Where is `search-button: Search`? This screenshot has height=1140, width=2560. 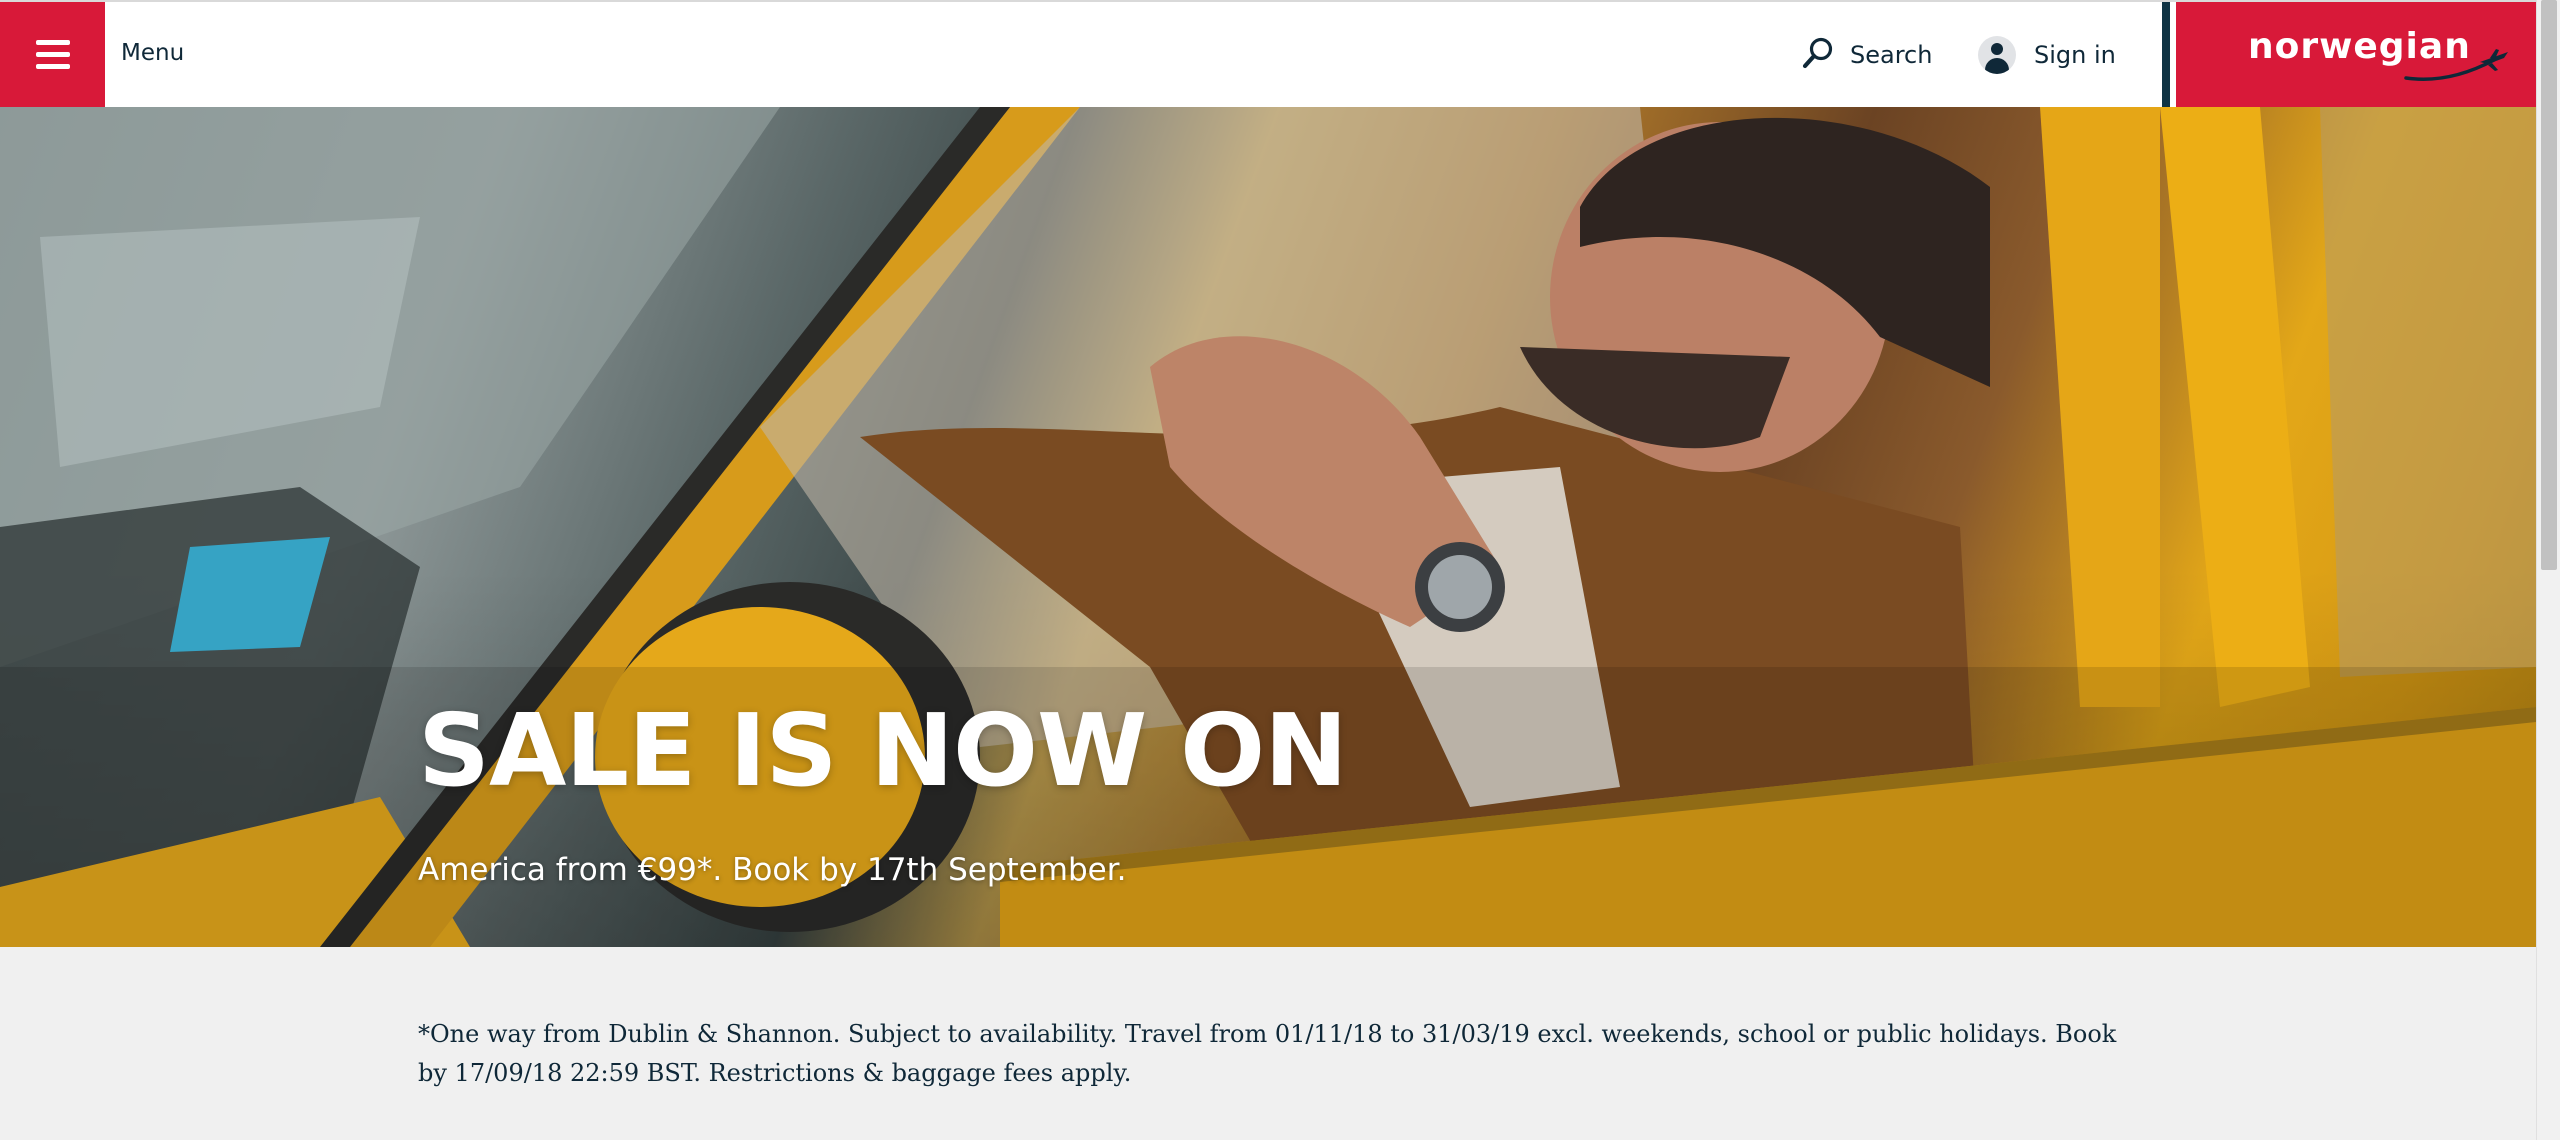
search-button: Search is located at coordinates (1866, 55).